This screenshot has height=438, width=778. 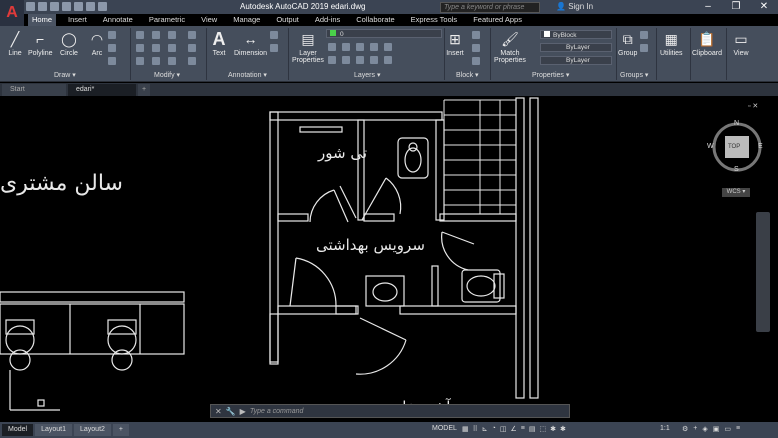 I want to click on sign-in-button: 👤 Sign In, so click(x=574, y=6).